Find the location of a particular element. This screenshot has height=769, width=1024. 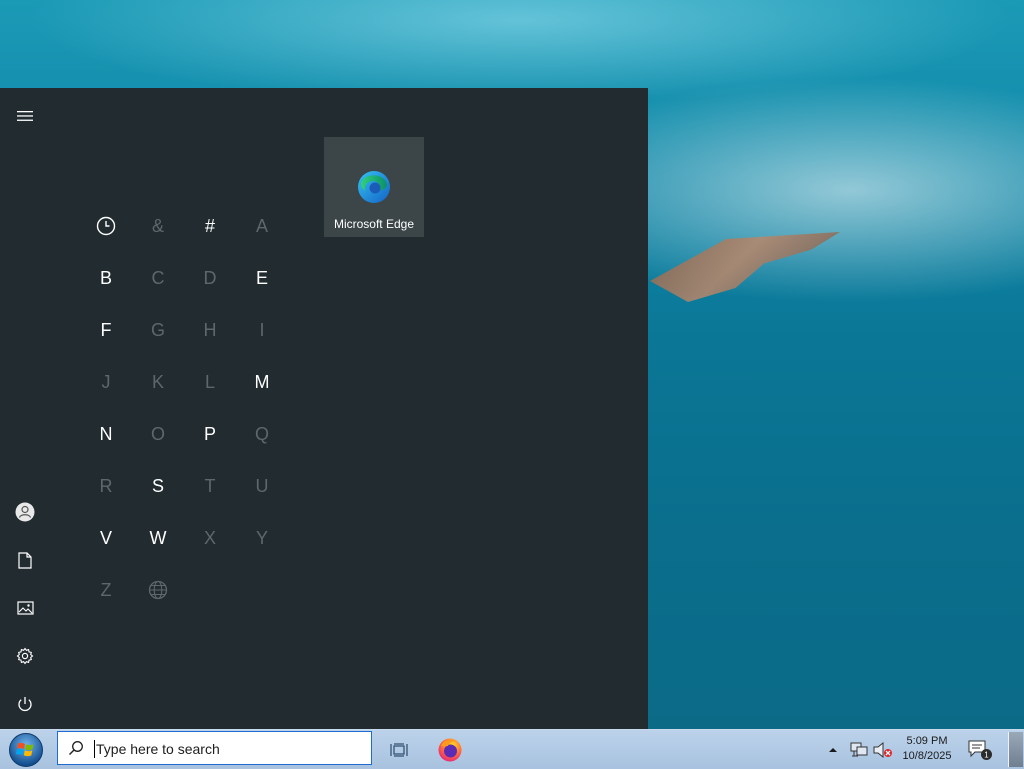

alphabet-letter: Y is located at coordinates (261, 537).